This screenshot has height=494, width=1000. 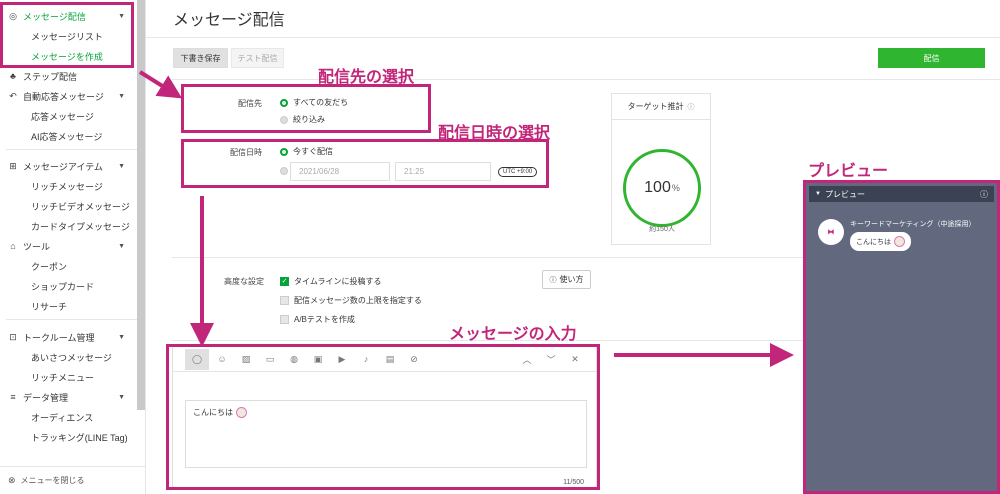 I want to click on checkbox-label: タイムラインに投稿する, so click(x=338, y=281).